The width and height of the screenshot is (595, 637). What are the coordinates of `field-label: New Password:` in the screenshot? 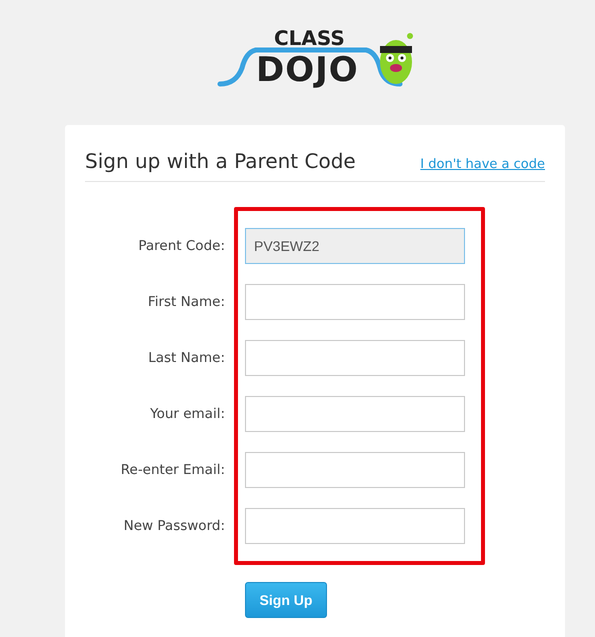 It's located at (173, 526).